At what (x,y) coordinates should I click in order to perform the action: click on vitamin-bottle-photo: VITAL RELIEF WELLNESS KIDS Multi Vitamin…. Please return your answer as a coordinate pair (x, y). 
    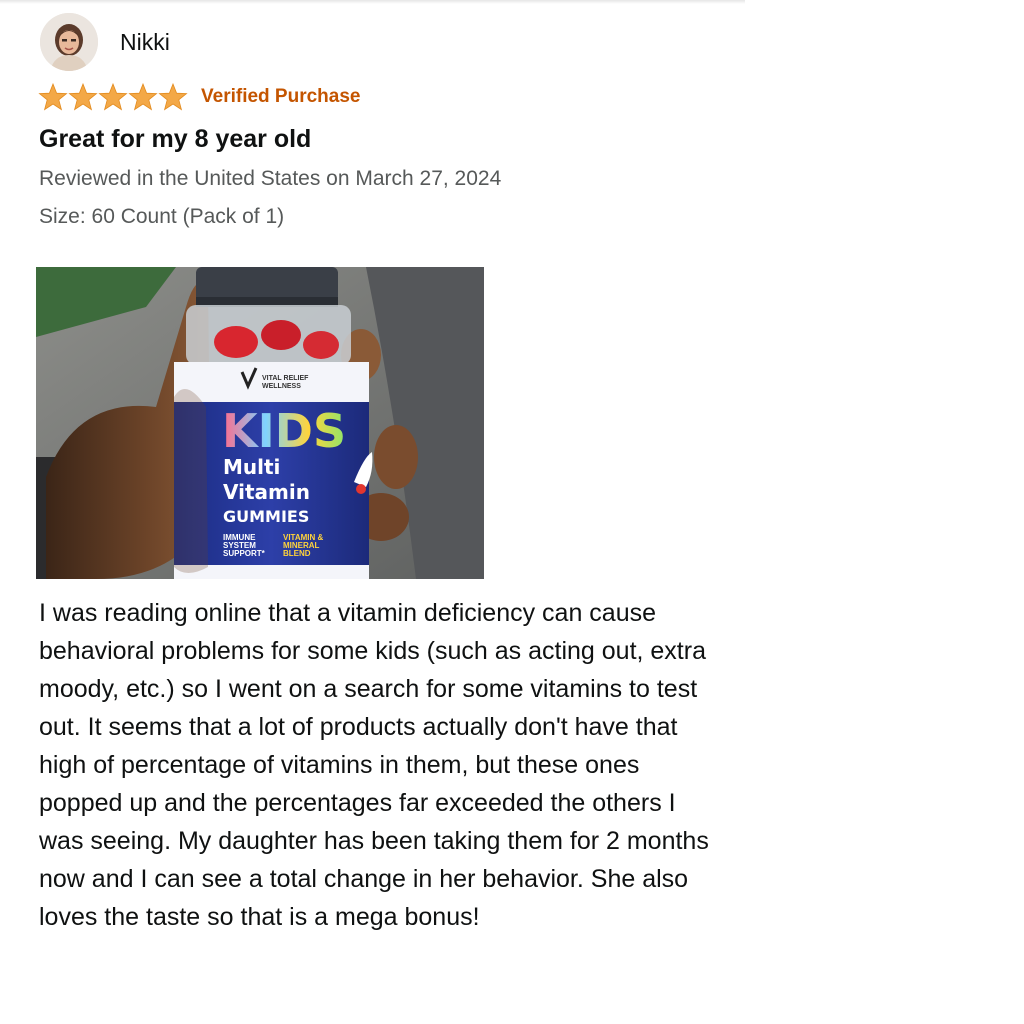
    Looking at the image, I should click on (260, 423).